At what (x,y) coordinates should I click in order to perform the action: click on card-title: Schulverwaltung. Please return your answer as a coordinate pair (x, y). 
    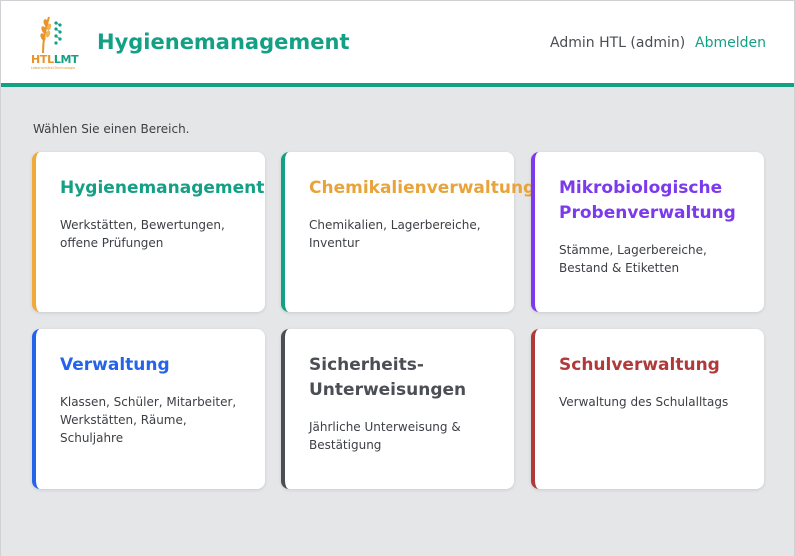
    Looking at the image, I should click on (639, 365).